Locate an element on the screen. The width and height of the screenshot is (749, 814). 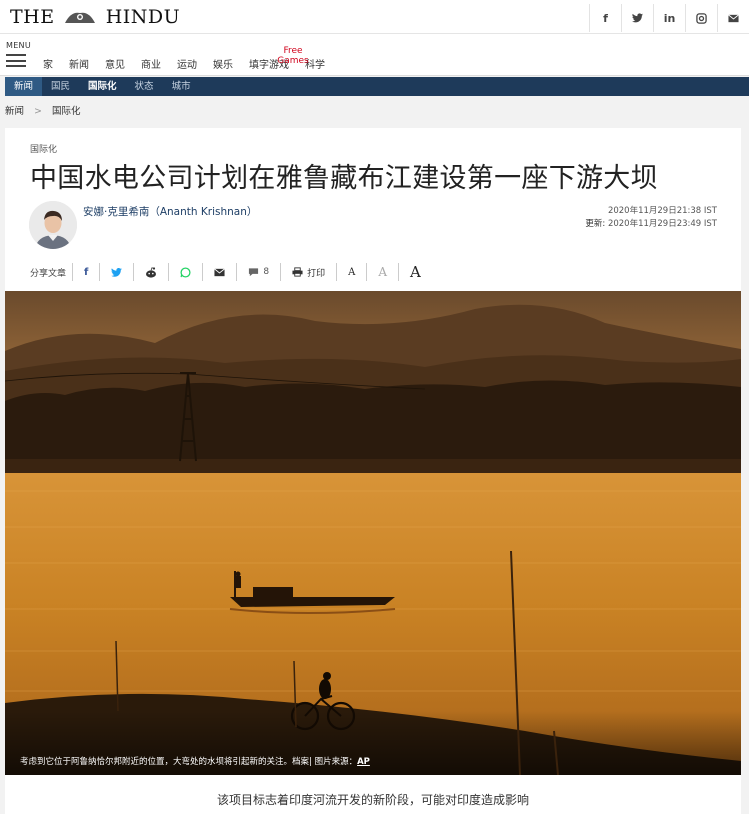
logo-text-hindu: HINDU is located at coordinates (143, 17).